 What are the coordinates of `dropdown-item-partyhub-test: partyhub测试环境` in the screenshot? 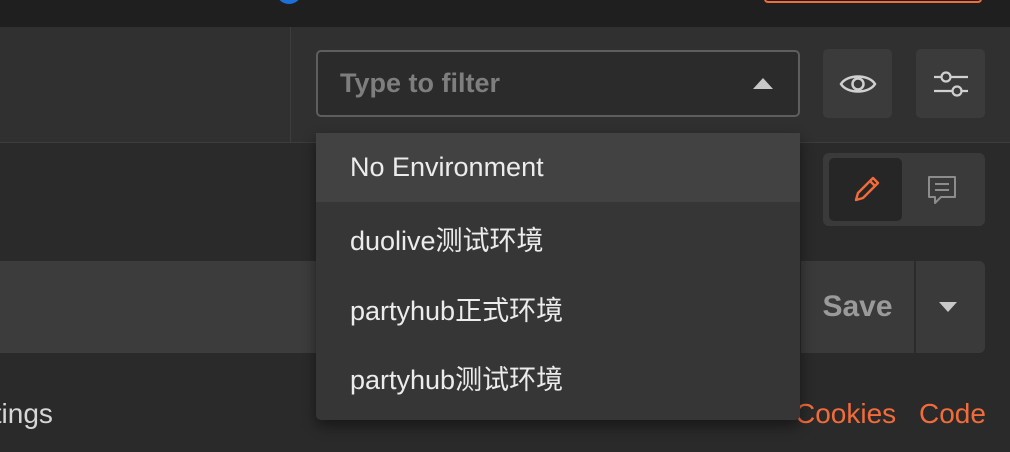 It's located at (558, 377).